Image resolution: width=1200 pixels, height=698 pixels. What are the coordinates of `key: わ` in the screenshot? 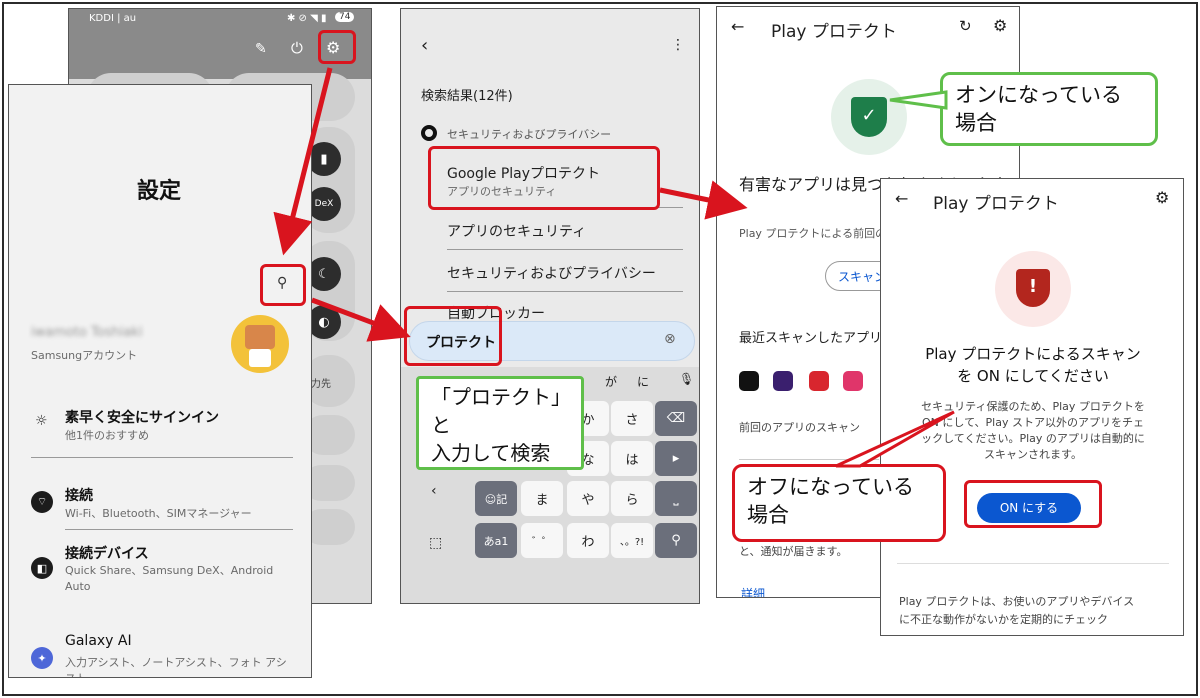 It's located at (588, 540).